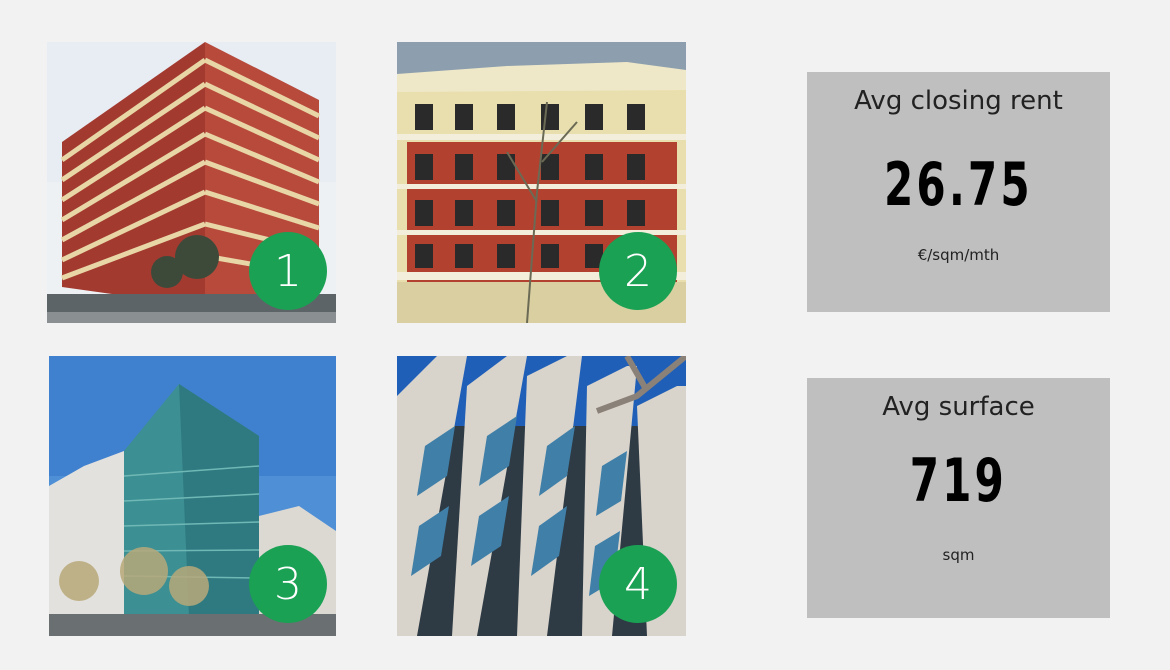 The image size is (1170, 670). Describe the element at coordinates (541, 182) in the screenshot. I see `building-photo-2: 2` at that location.